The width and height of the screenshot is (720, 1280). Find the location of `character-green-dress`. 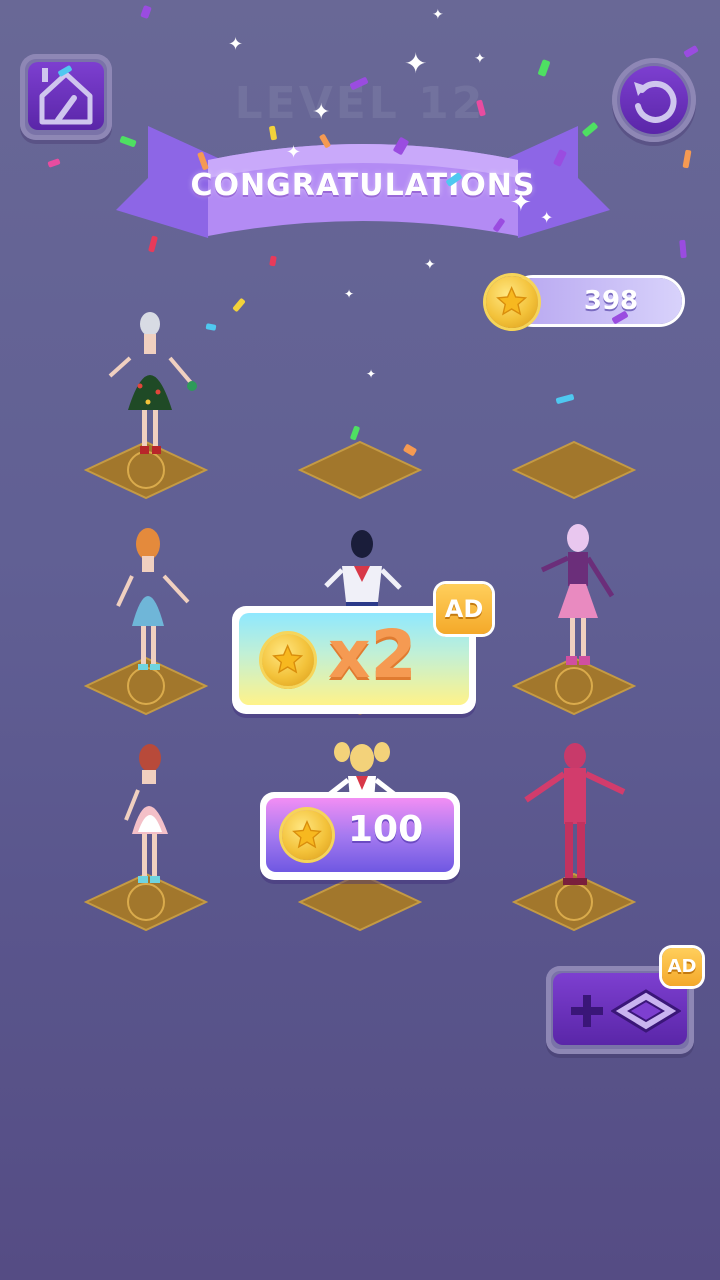

character-green-dress is located at coordinates (152, 383).